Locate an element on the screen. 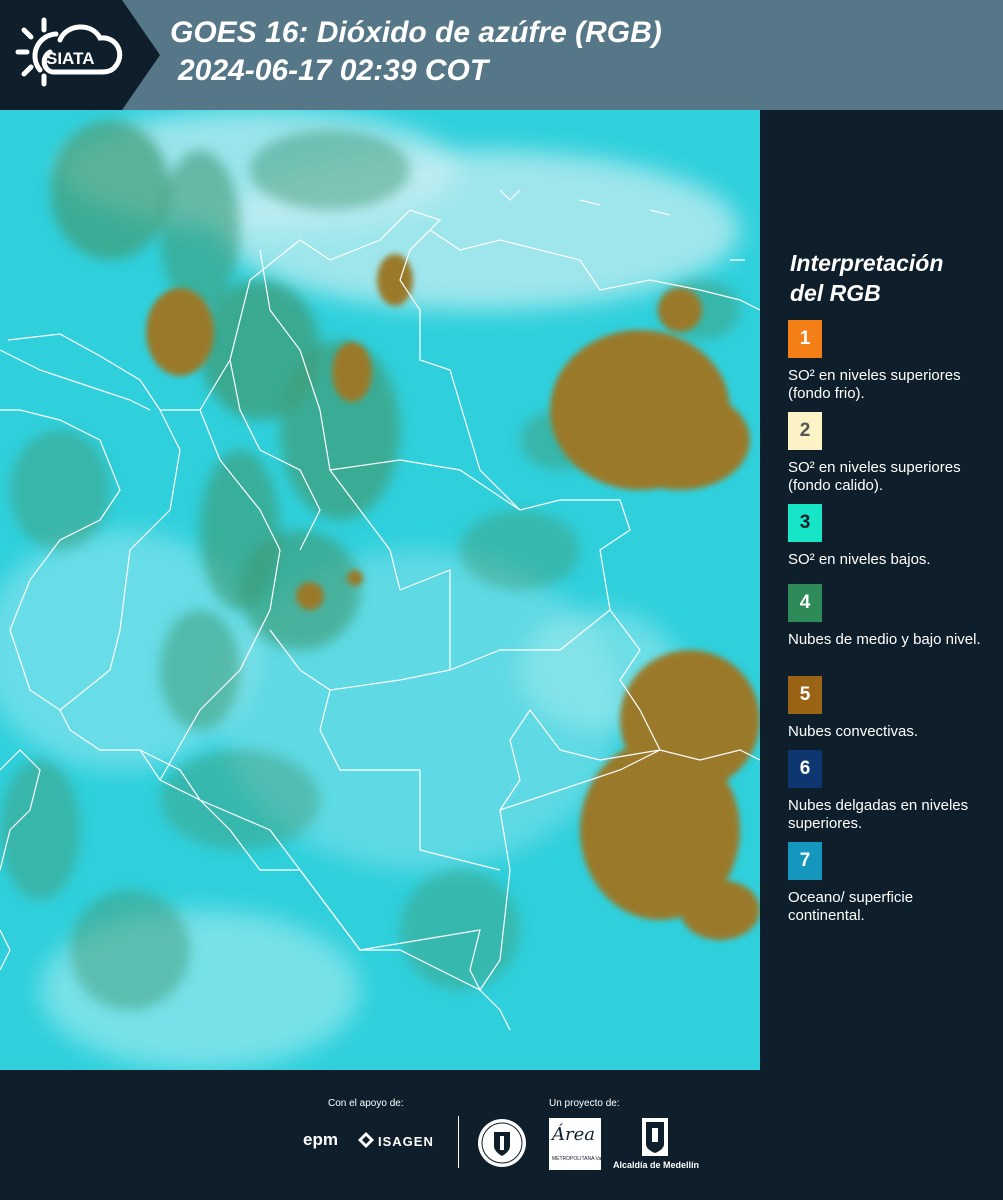 The height and width of the screenshot is (1200, 1003). medellin-seal-icon is located at coordinates (502, 1143).